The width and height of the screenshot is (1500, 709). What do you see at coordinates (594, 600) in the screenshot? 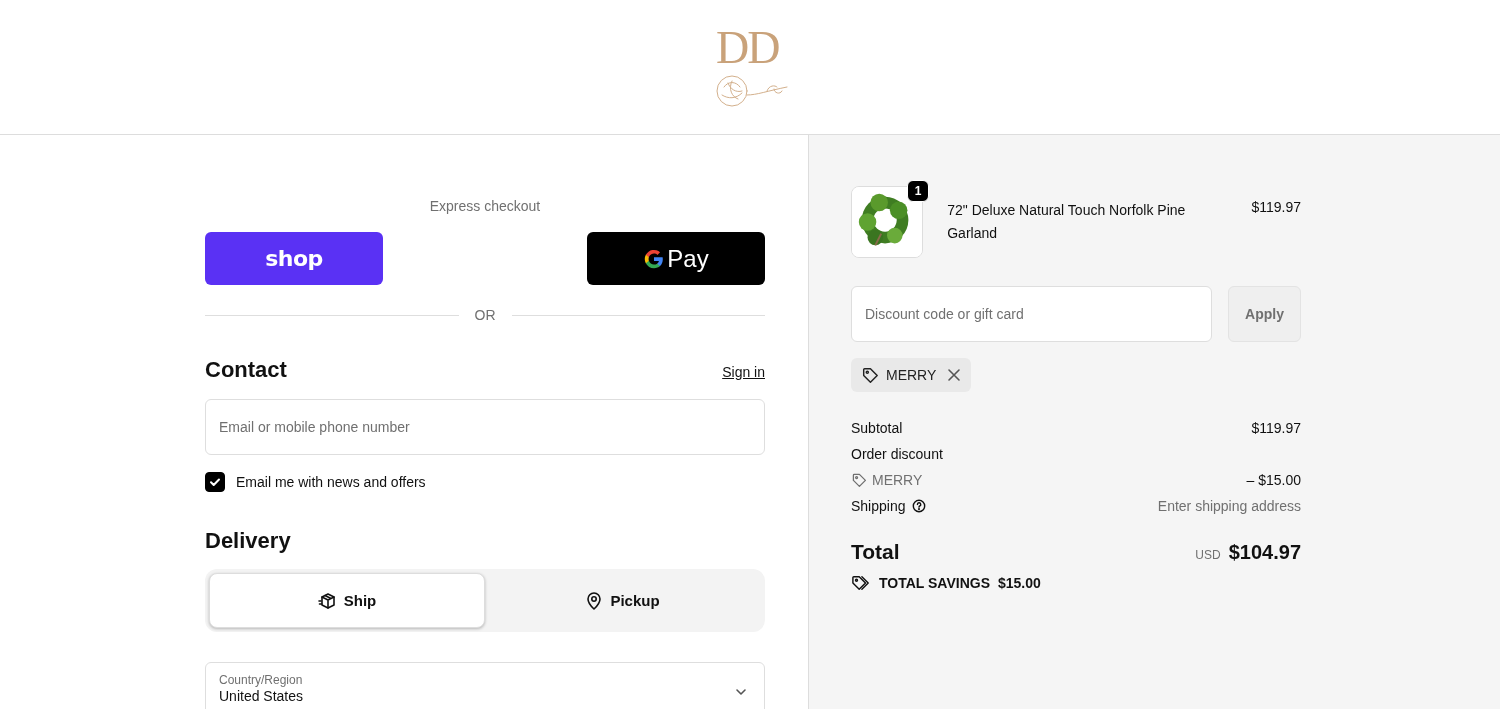
I see `location-pin-icon` at bounding box center [594, 600].